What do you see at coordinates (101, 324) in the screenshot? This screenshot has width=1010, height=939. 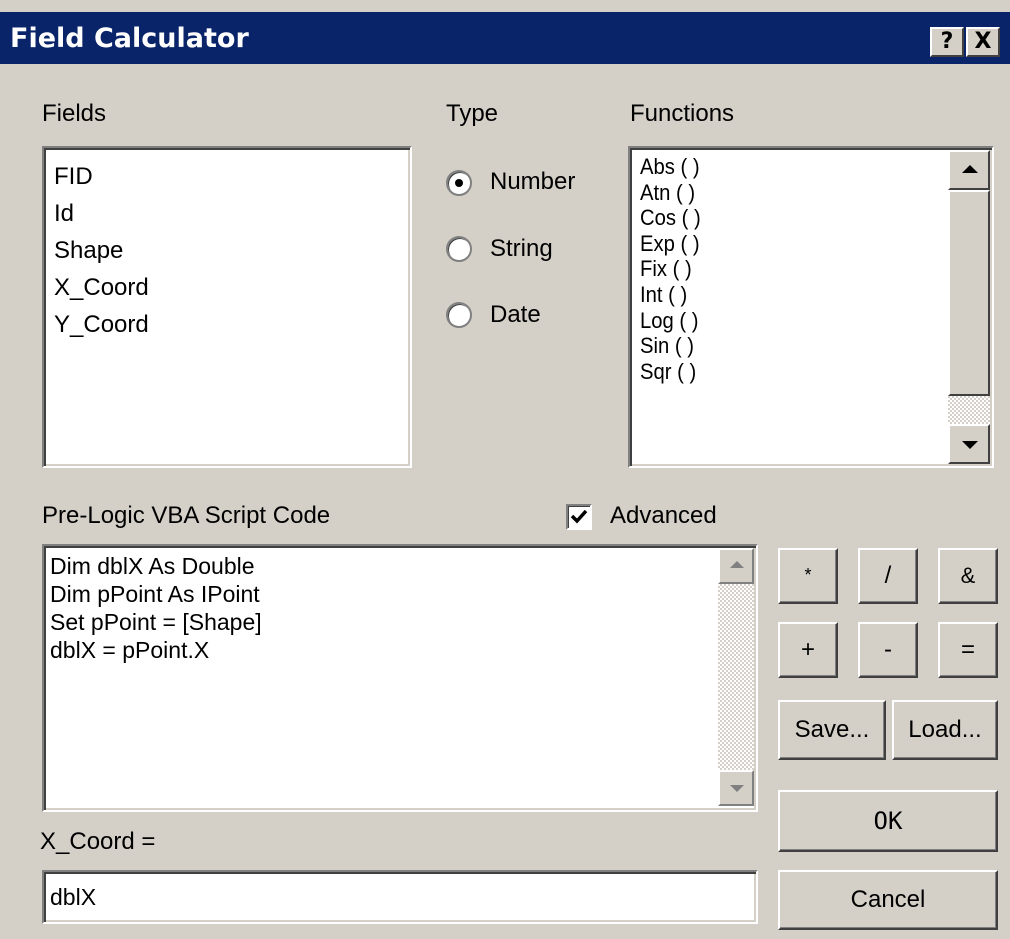 I see `list-item: Y_Coord` at bounding box center [101, 324].